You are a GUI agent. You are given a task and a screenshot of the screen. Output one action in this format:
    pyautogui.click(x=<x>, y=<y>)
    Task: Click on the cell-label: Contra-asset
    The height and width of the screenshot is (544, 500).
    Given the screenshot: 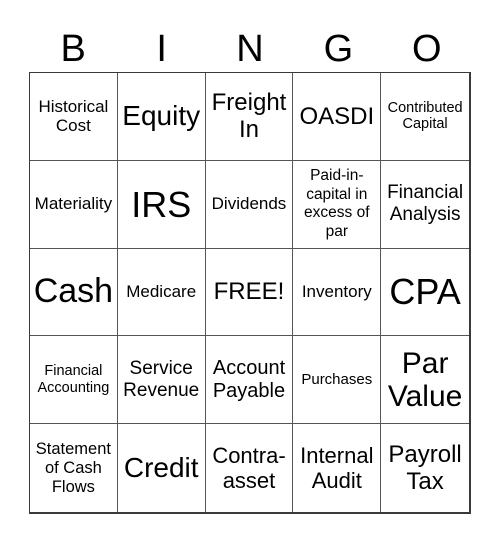 What is the action you would take?
    pyautogui.click(x=249, y=468)
    